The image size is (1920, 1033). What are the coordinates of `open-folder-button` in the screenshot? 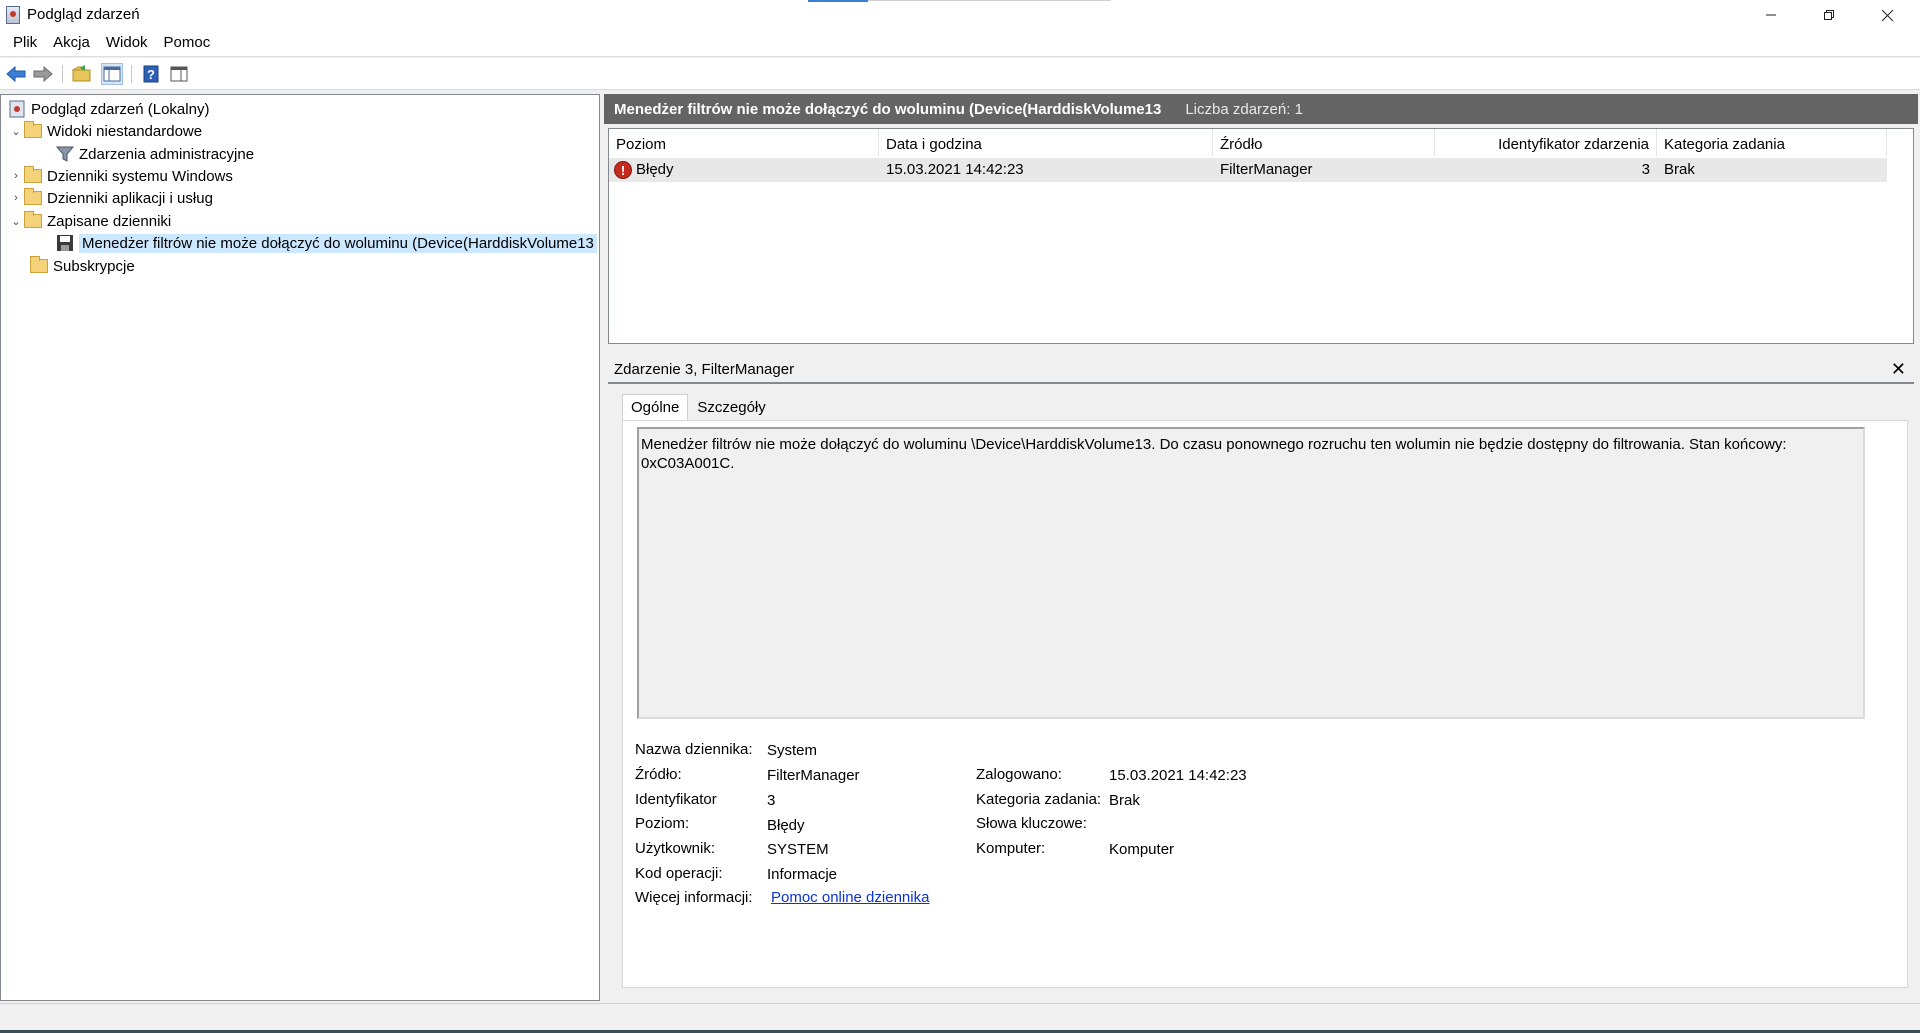 It's located at (82, 74).